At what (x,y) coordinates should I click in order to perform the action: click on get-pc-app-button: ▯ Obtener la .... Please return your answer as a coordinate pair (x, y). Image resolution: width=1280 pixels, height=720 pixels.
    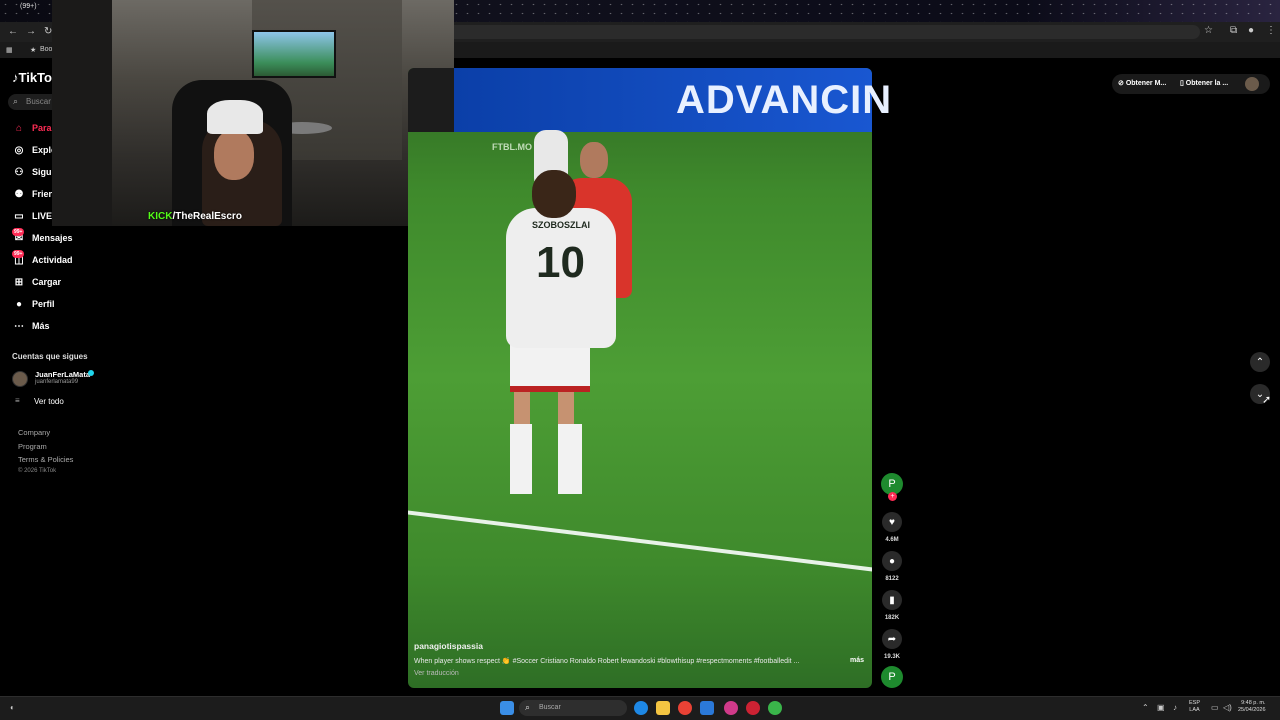
    Looking at the image, I should click on (1204, 83).